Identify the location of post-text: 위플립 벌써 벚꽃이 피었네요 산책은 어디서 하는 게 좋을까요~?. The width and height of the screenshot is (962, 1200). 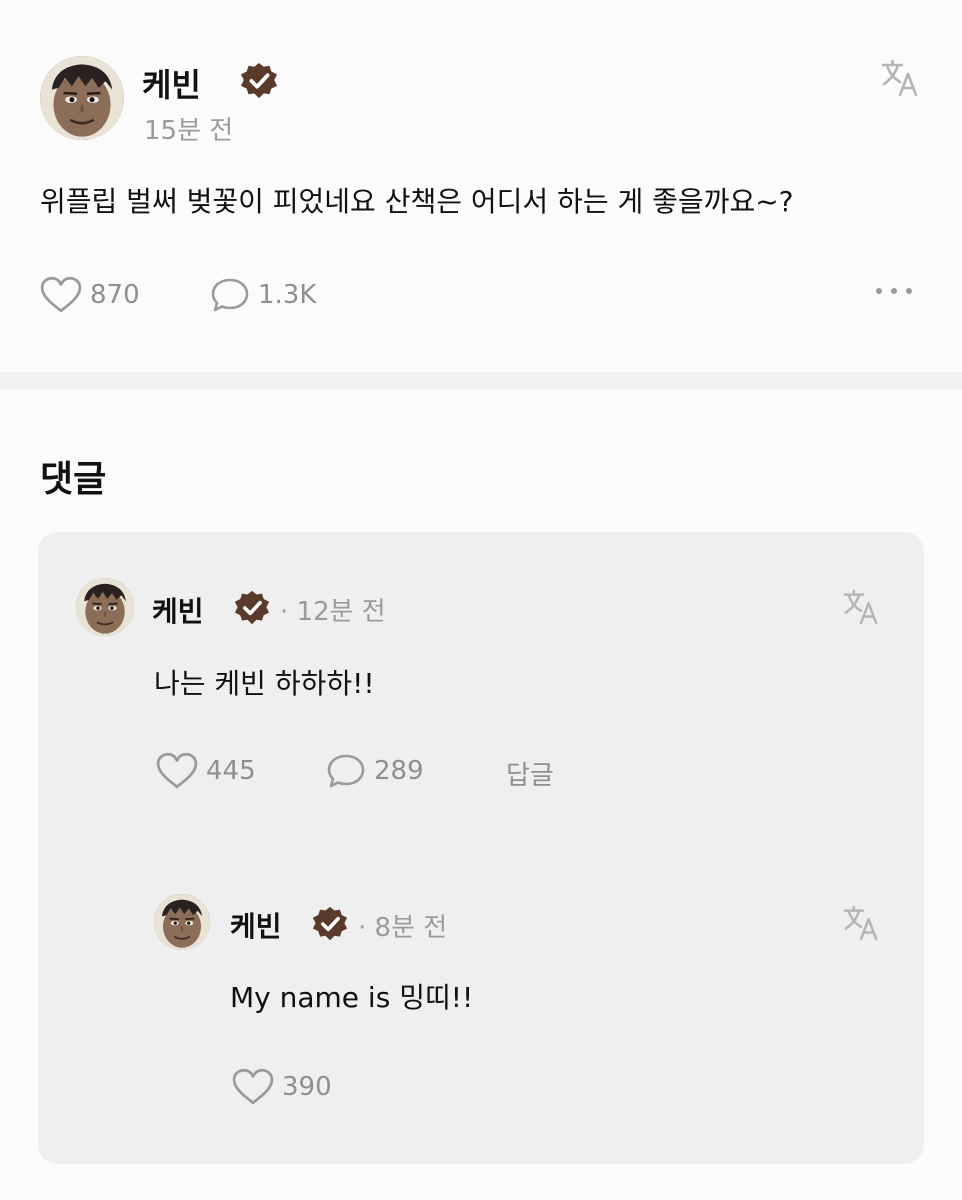
(417, 201).